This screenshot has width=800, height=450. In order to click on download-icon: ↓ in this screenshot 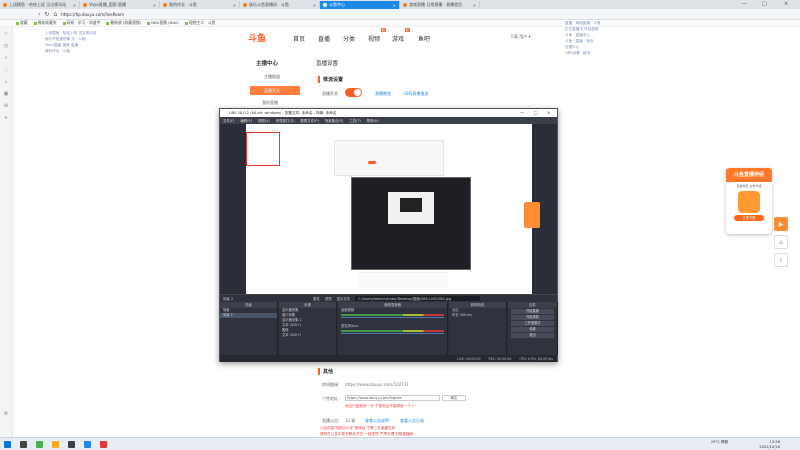, I will do `click(6, 82)`.